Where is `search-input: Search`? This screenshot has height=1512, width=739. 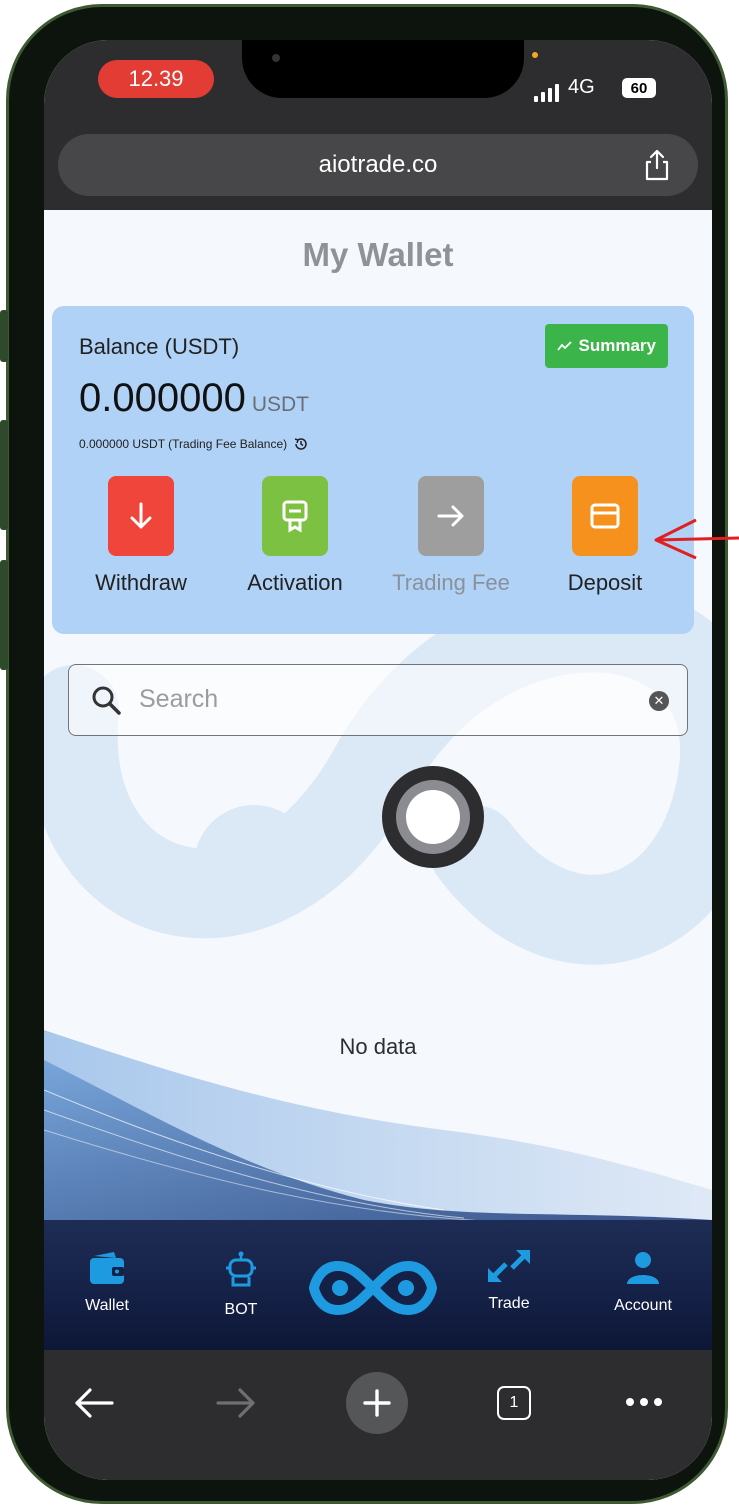 search-input: Search is located at coordinates (178, 699).